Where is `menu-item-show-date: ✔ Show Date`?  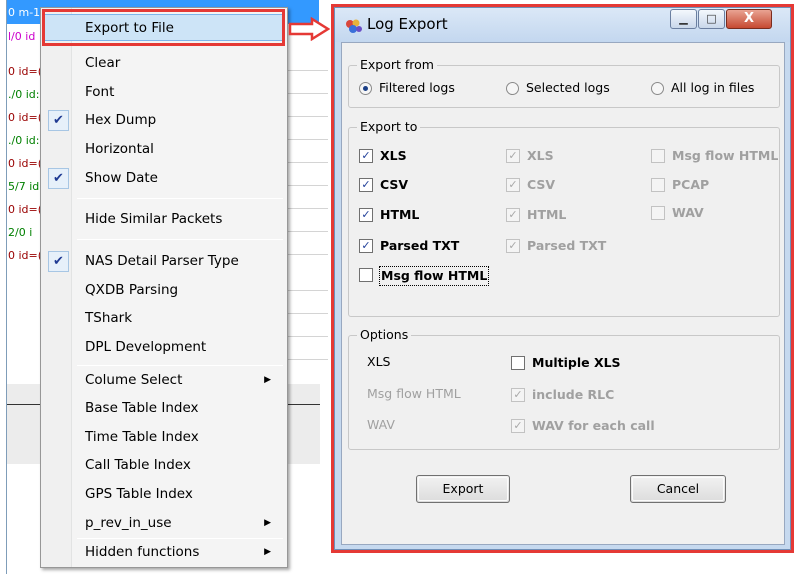
menu-item-show-date: ✔ Show Date is located at coordinates (164, 178).